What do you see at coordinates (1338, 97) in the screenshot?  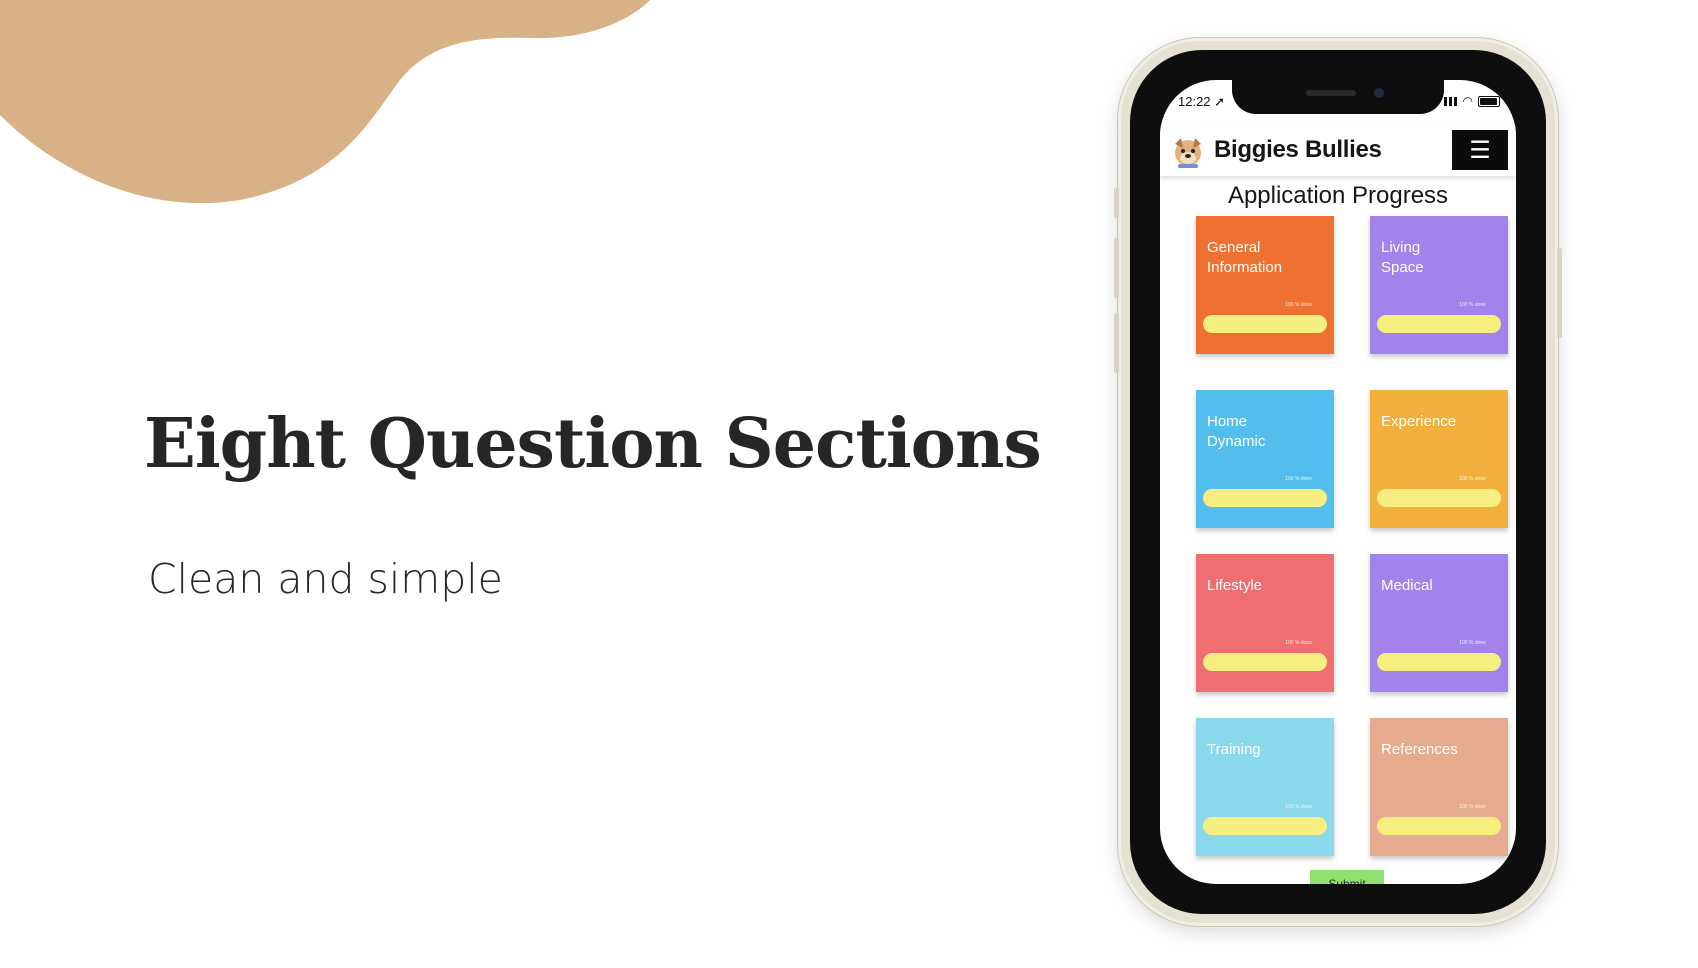 I see `phone-notch` at bounding box center [1338, 97].